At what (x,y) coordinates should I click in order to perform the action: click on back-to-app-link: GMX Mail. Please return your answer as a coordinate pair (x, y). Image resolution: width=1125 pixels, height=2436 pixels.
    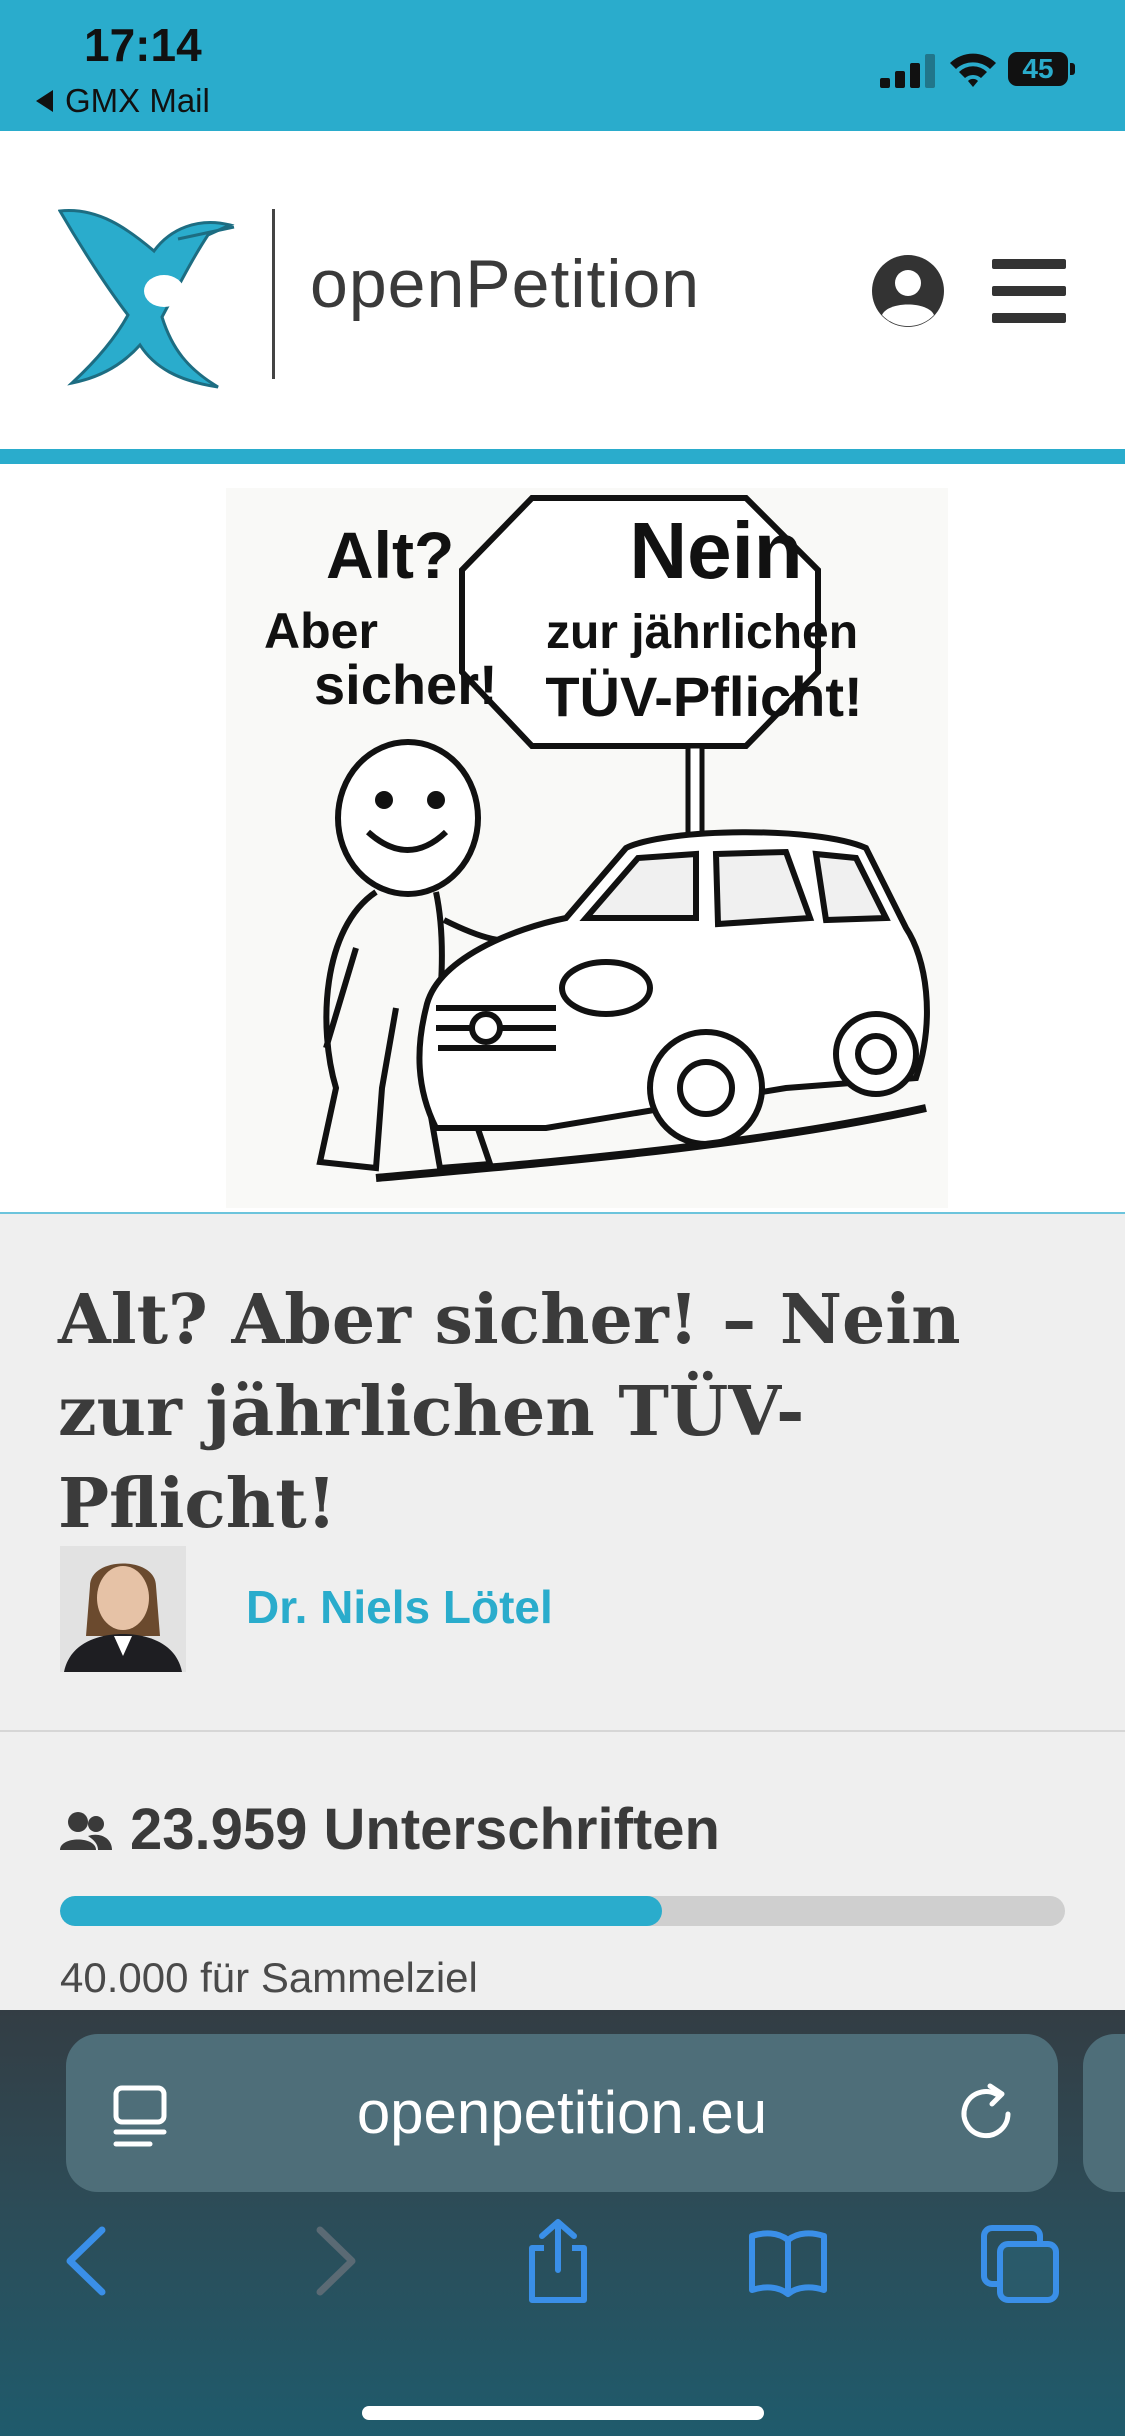
    Looking at the image, I should click on (123, 101).